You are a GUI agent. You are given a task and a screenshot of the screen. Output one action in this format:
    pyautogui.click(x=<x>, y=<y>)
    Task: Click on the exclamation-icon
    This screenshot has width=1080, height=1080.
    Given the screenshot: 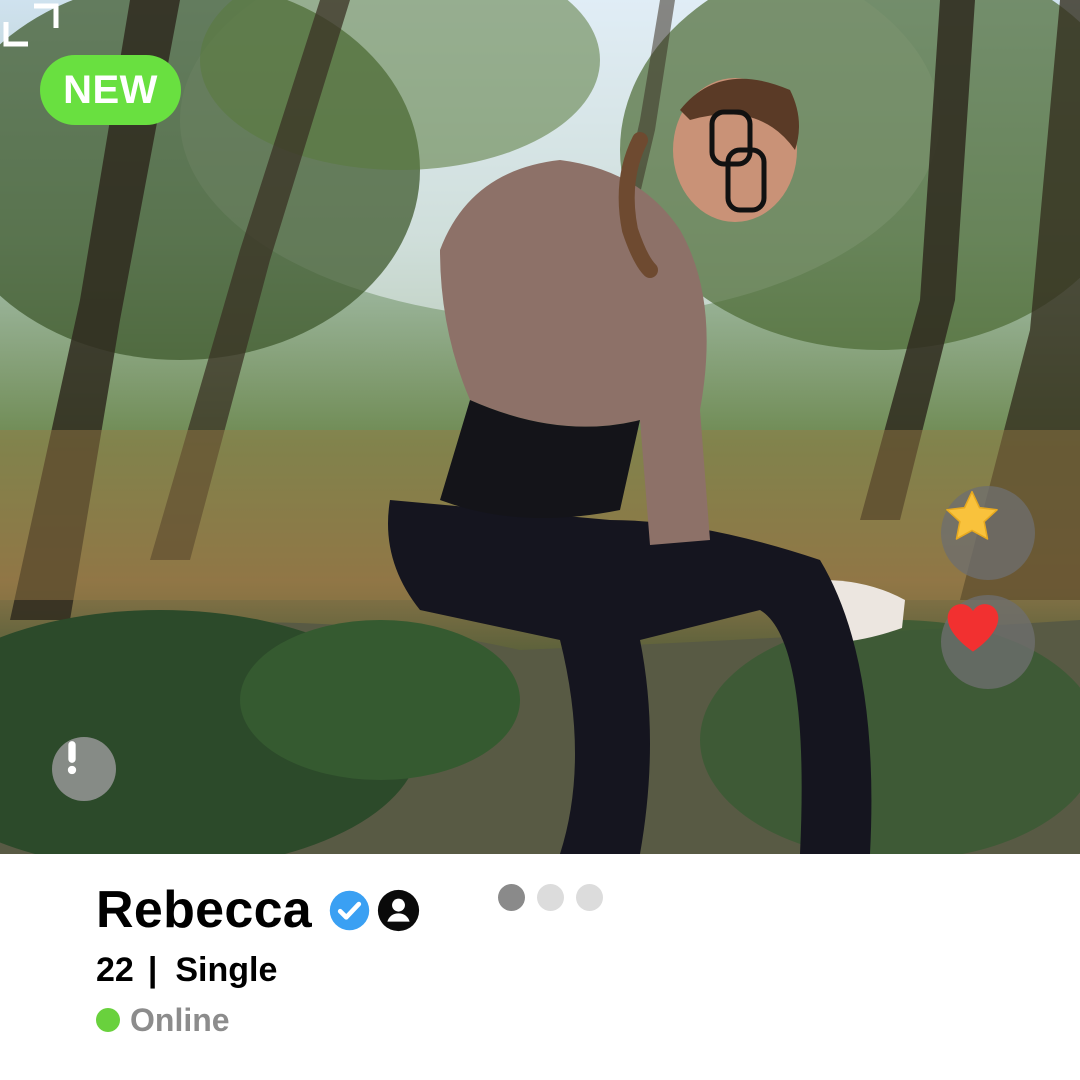 What is the action you would take?
    pyautogui.click(x=72, y=758)
    